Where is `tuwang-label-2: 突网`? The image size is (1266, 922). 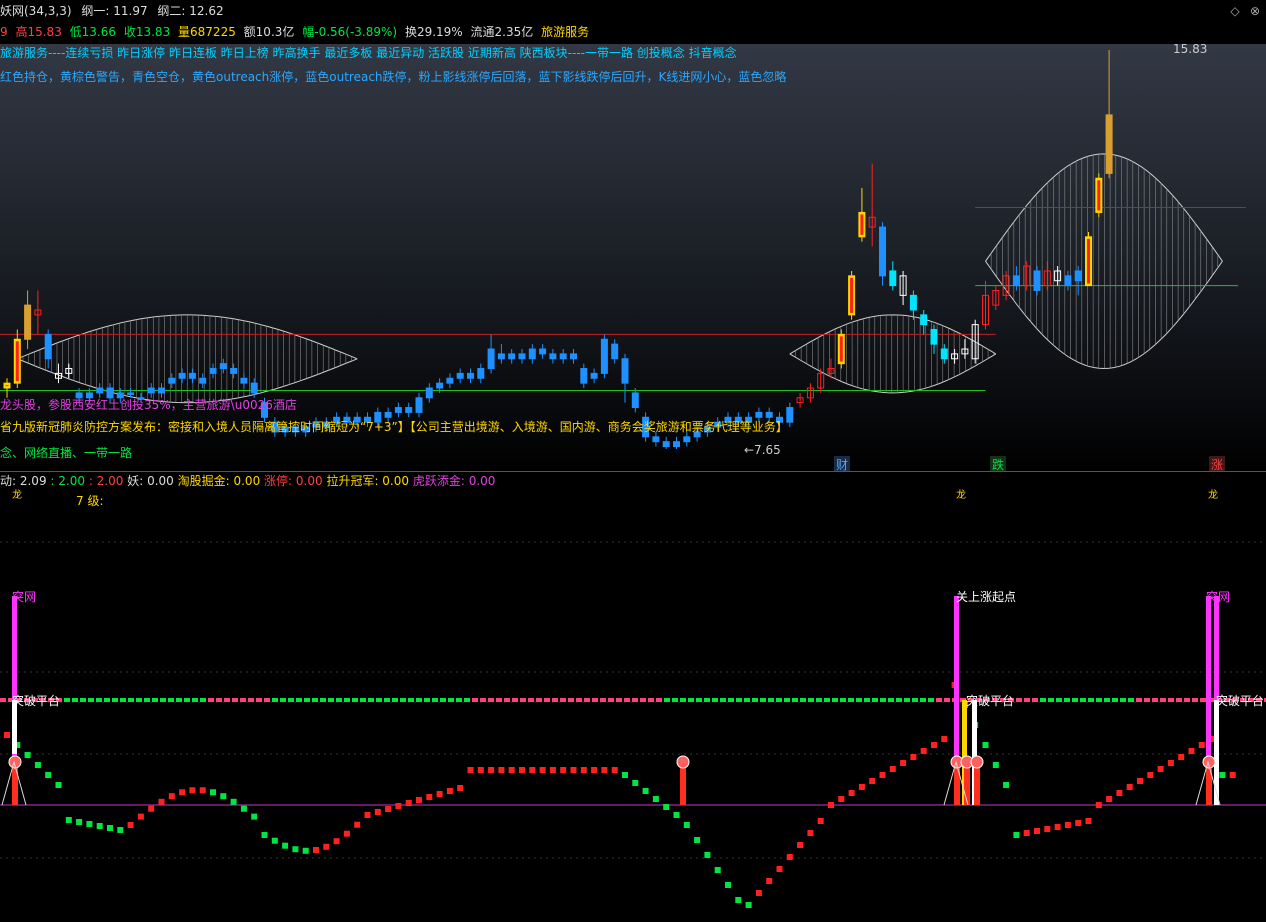
tuwang-label-2: 突网 is located at coordinates (1218, 597).